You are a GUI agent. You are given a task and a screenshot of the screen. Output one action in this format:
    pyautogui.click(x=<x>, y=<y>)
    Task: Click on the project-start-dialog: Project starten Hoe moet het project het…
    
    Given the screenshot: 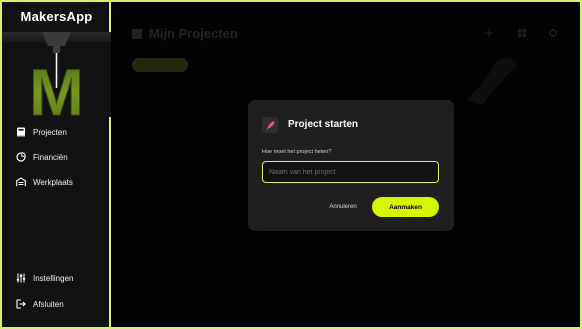 What is the action you would take?
    pyautogui.click(x=351, y=165)
    